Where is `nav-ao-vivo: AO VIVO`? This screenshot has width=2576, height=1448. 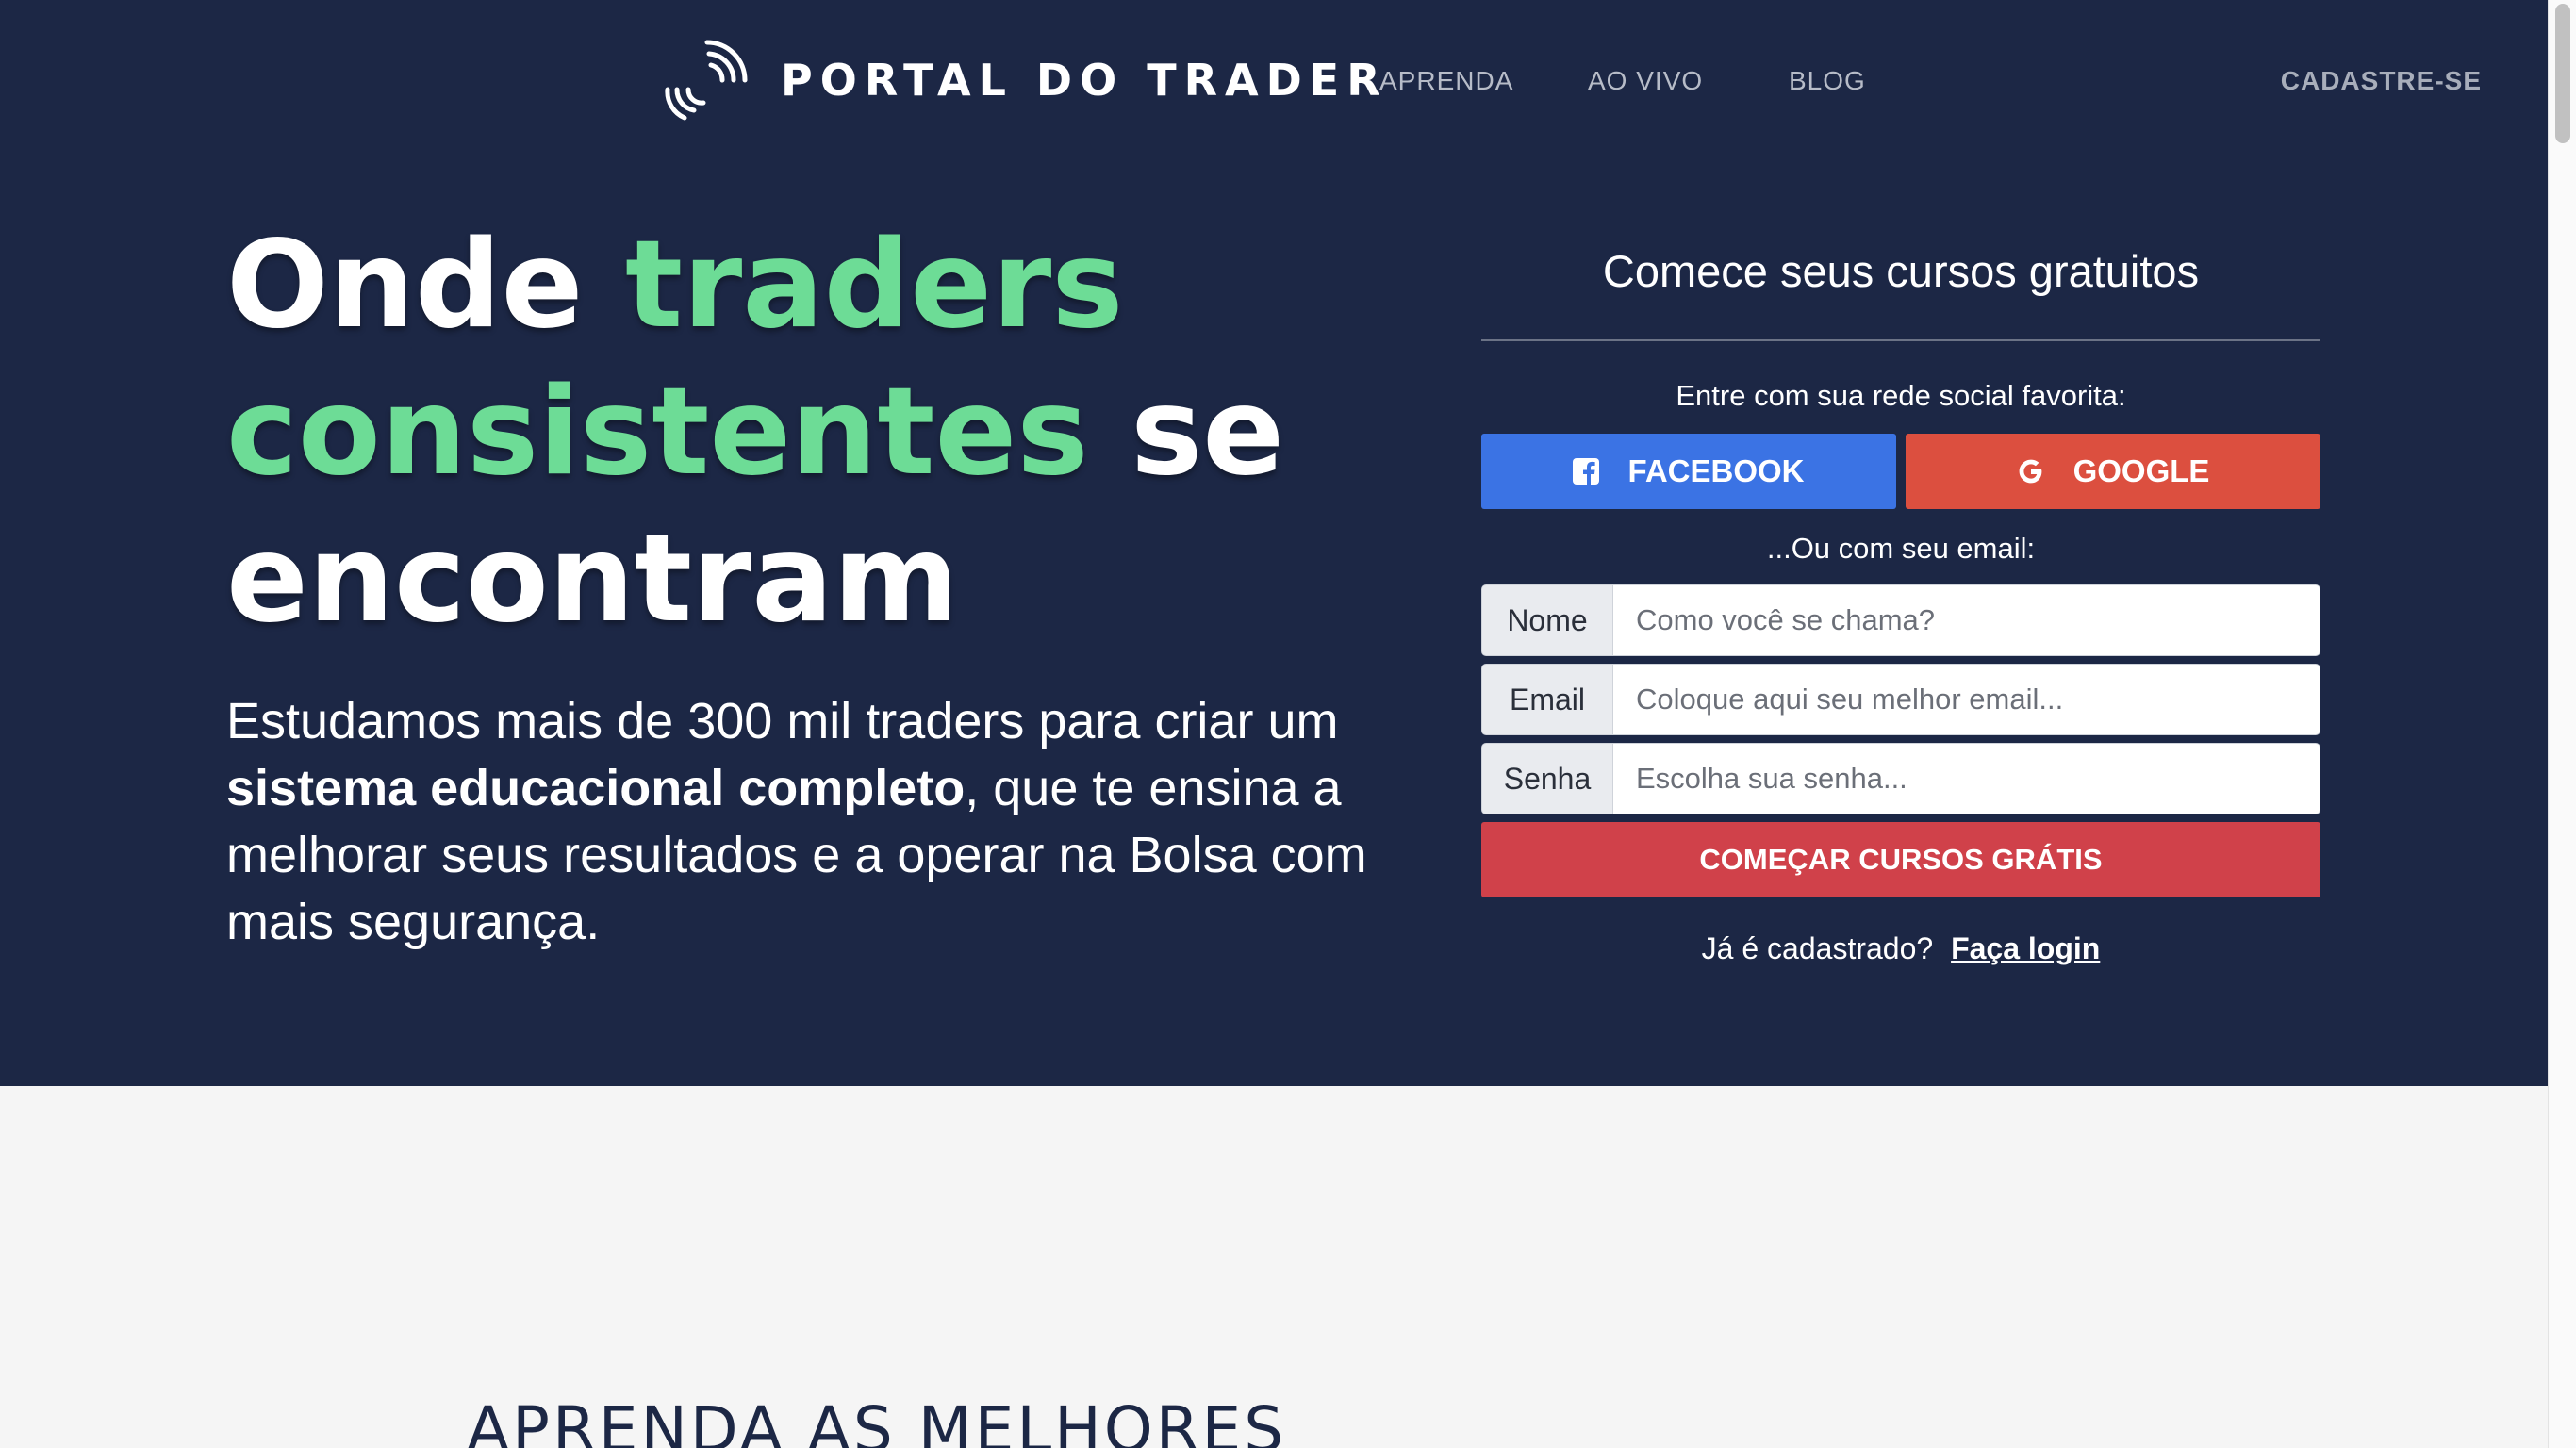 nav-ao-vivo: AO VIVO is located at coordinates (1645, 81).